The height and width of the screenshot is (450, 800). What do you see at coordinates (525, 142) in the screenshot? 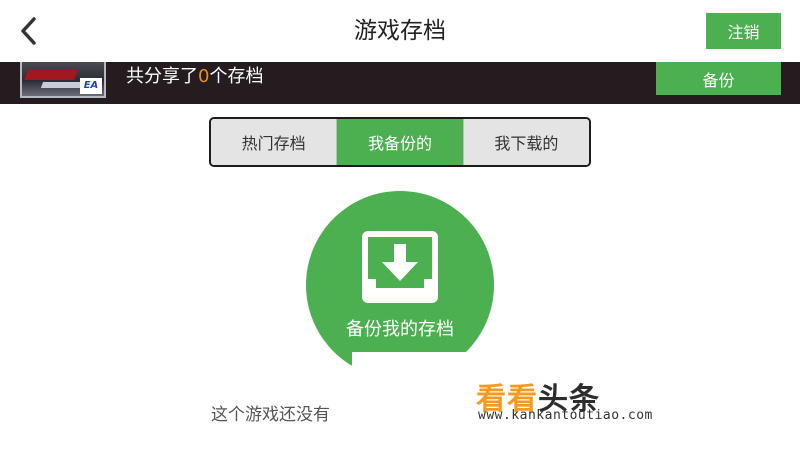
I see `tab-my-downloads: 我下载的` at bounding box center [525, 142].